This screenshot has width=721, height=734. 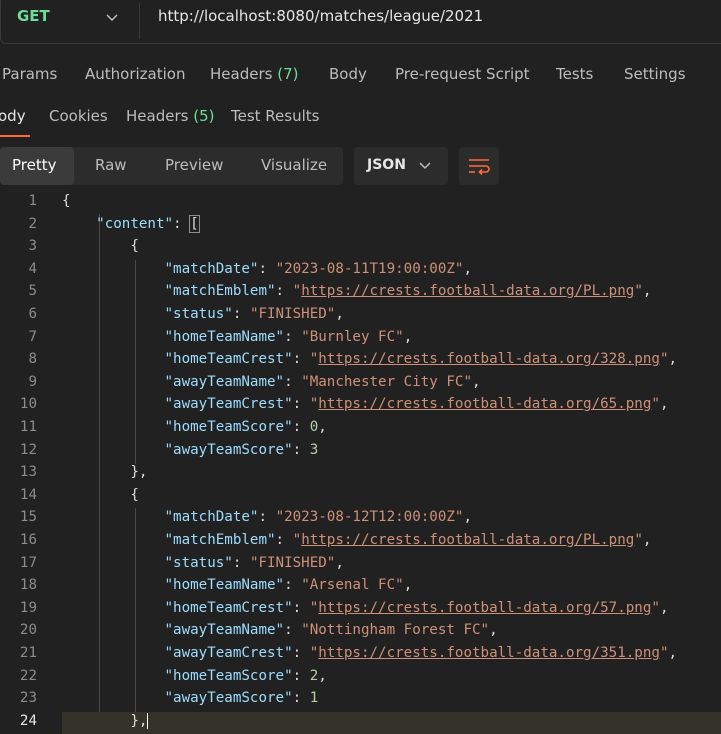 I want to click on code-text: "homeTeamName": "Arsenal FC",, so click(x=288, y=585).